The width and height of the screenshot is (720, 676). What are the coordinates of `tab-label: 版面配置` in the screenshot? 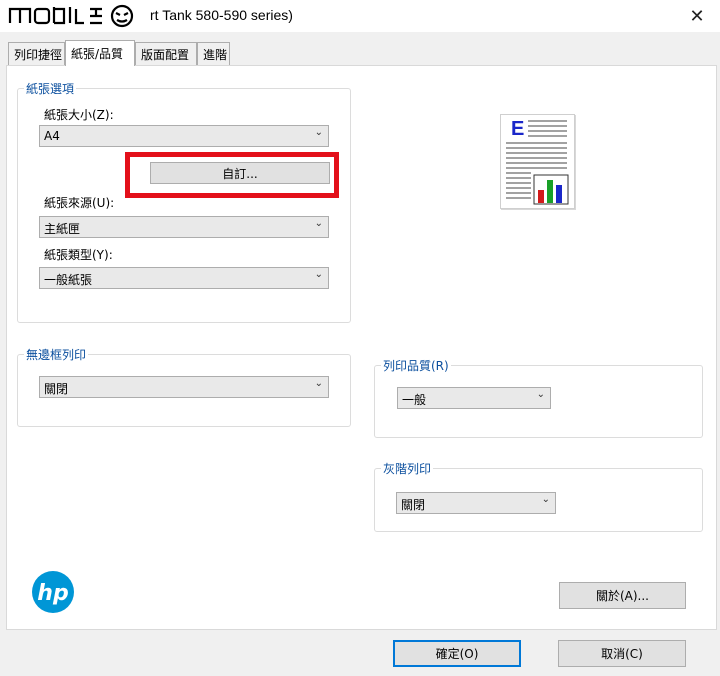 It's located at (165, 55).